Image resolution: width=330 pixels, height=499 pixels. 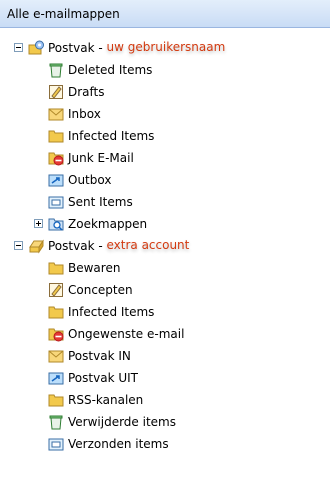 I want to click on collapse-account-1-toggle, so click(x=18, y=47).